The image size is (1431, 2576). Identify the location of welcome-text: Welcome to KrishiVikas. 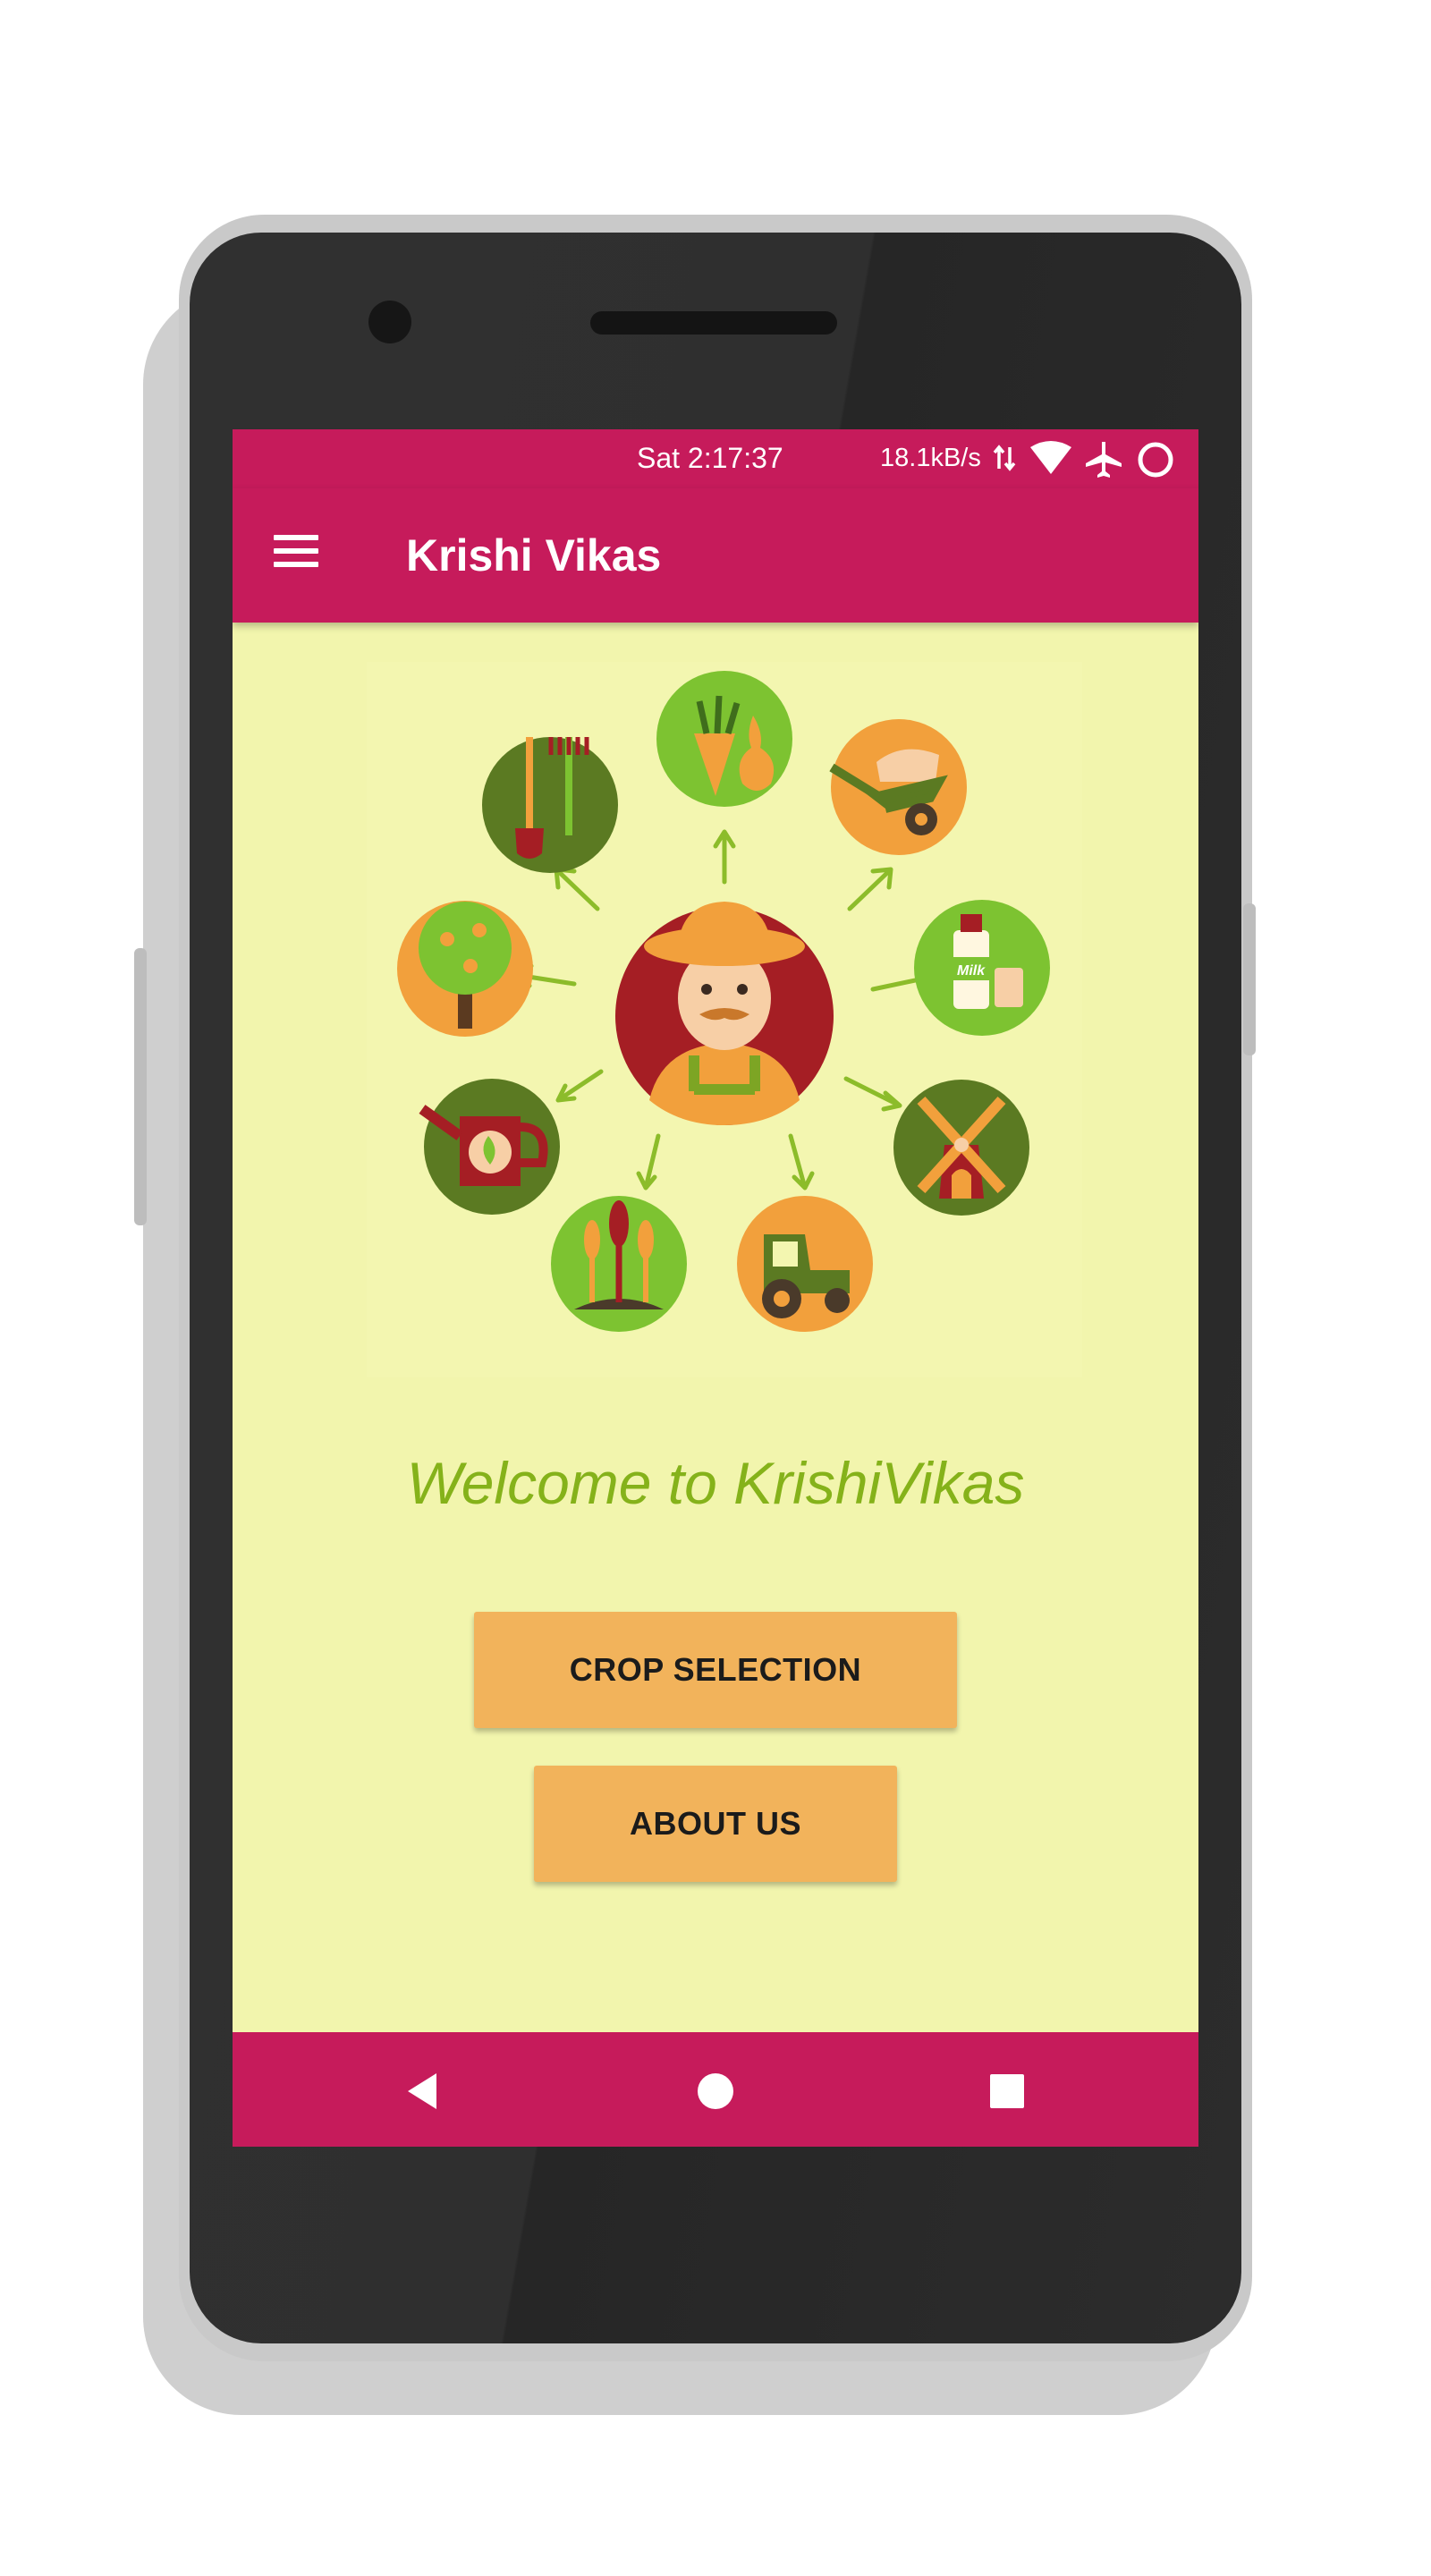
(716, 1483).